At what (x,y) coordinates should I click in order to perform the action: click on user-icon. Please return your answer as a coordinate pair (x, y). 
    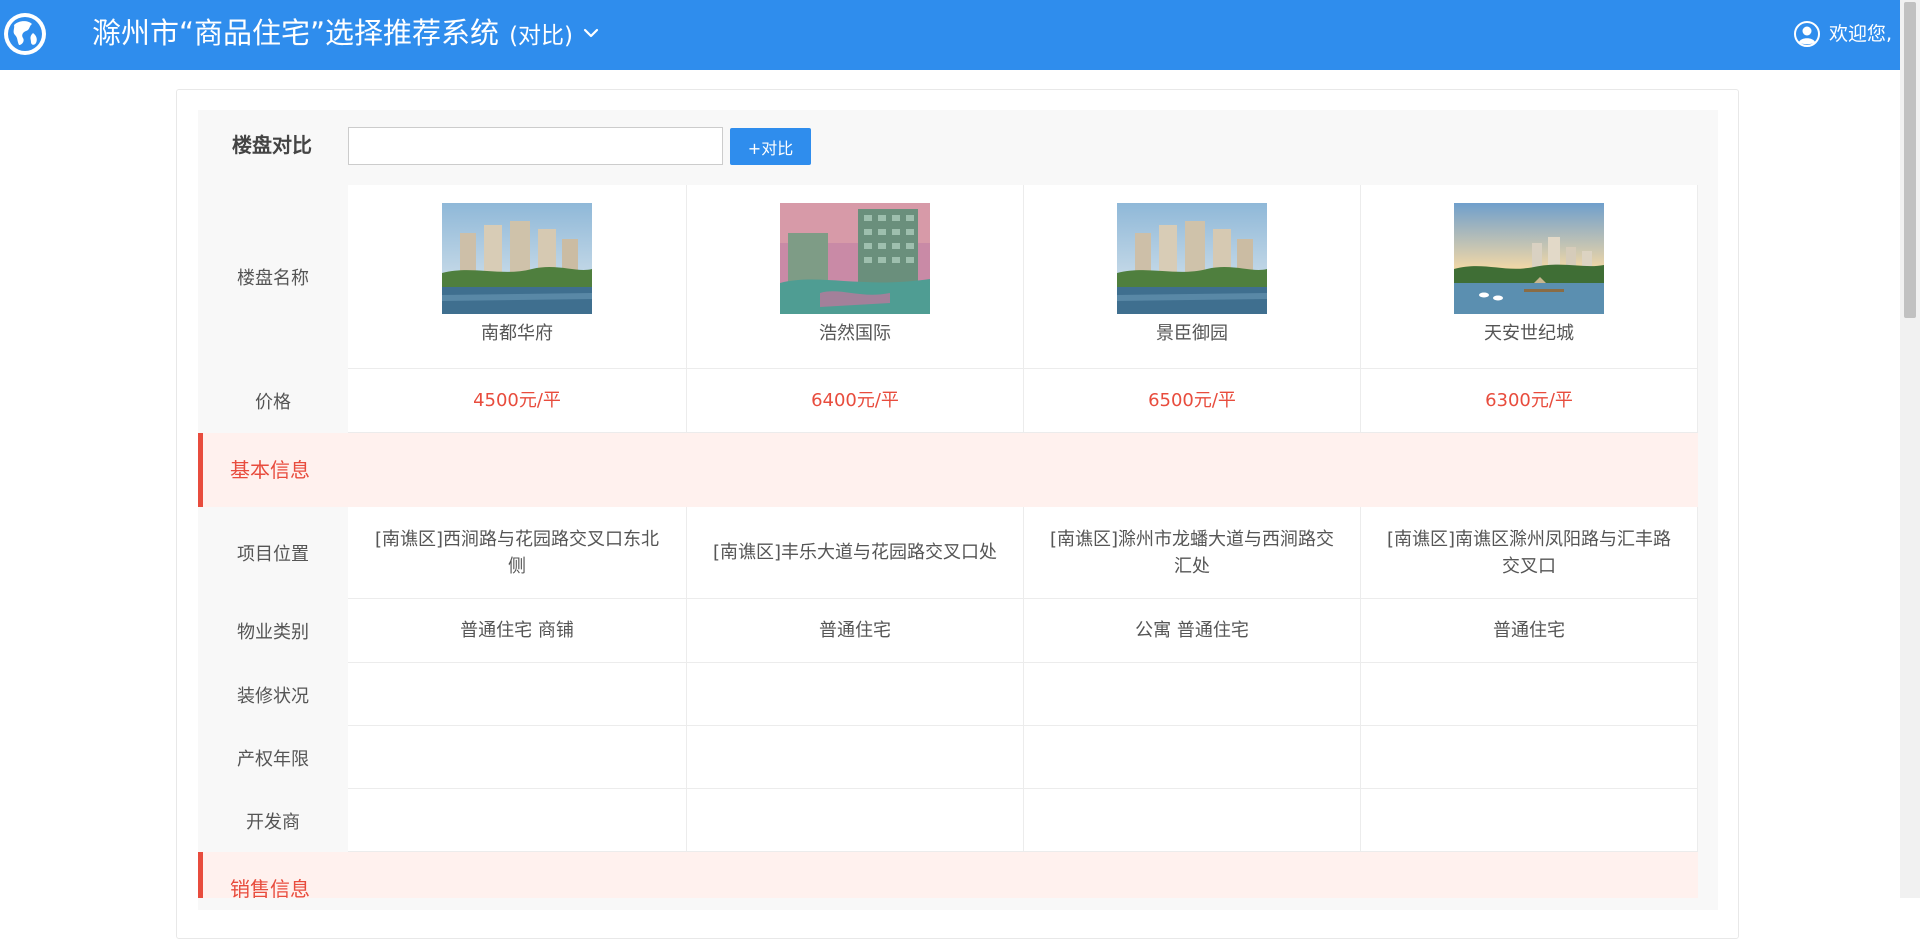
    Looking at the image, I should click on (1807, 34).